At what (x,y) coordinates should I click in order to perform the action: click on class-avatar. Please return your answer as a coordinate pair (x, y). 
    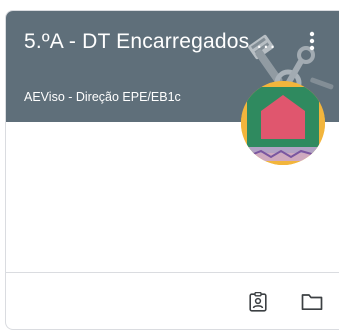
    Looking at the image, I should click on (283, 123).